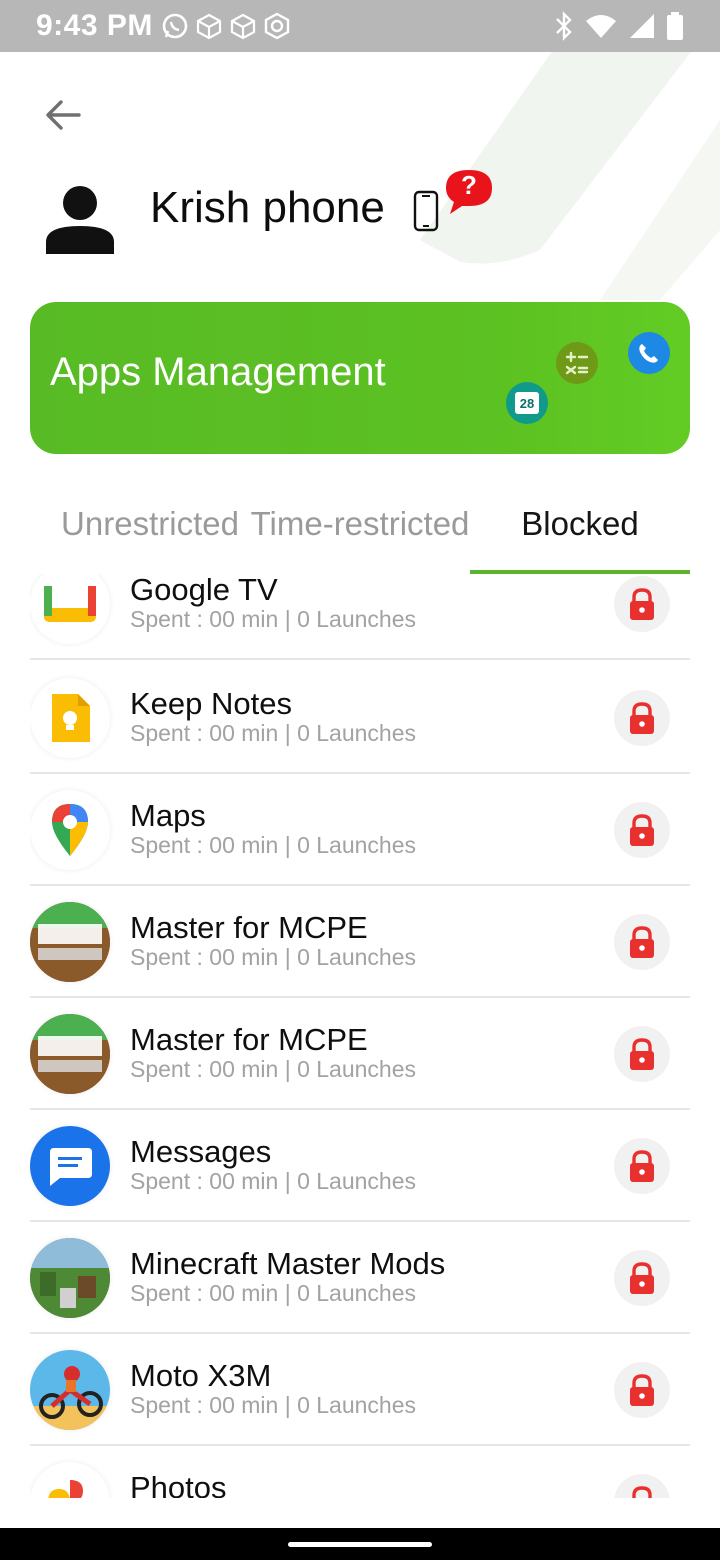 Image resolution: width=720 pixels, height=1560 pixels. I want to click on home-gesture-handle, so click(360, 1544).